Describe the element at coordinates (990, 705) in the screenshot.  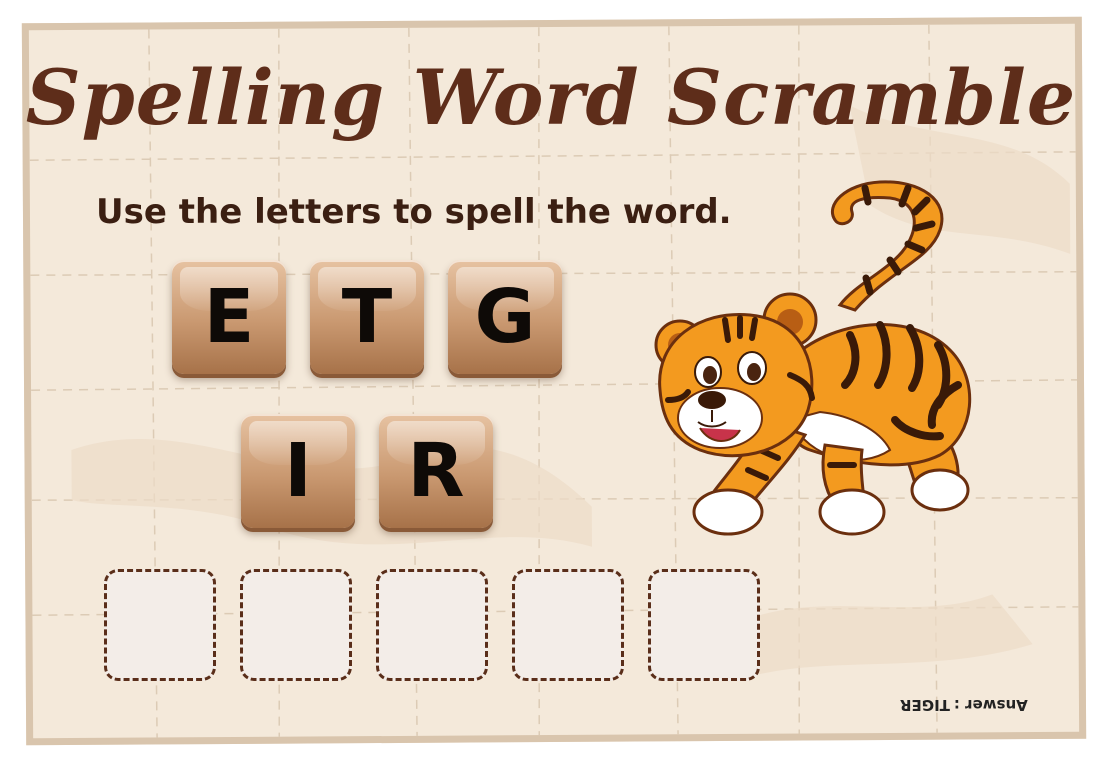
I see `answer-label: Answer :` at that location.